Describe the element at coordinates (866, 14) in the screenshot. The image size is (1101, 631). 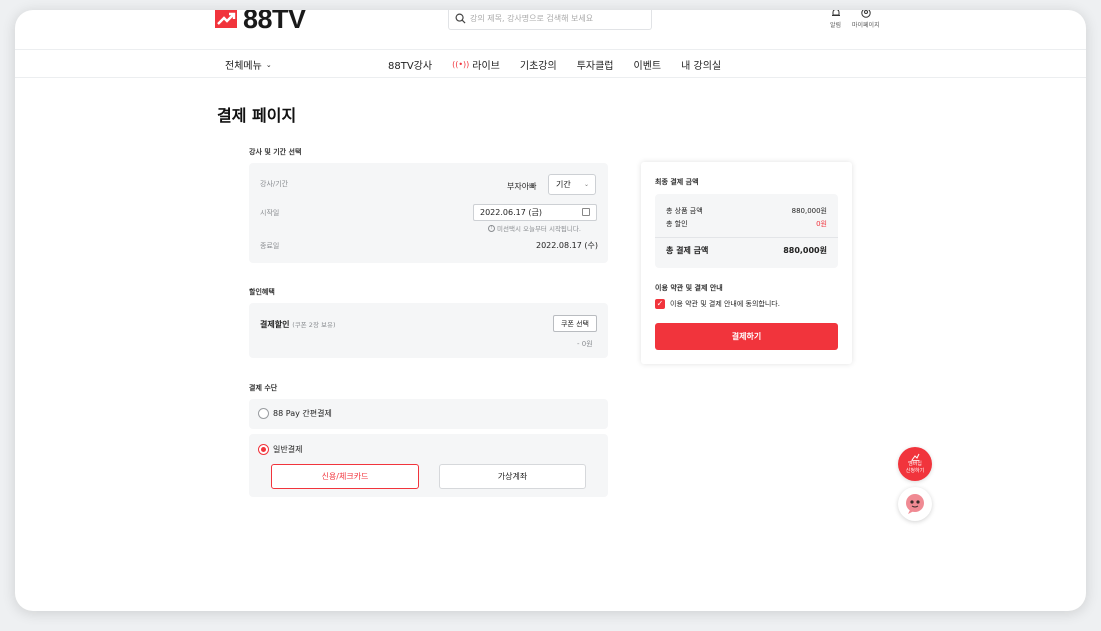
I see `user-icon` at that location.